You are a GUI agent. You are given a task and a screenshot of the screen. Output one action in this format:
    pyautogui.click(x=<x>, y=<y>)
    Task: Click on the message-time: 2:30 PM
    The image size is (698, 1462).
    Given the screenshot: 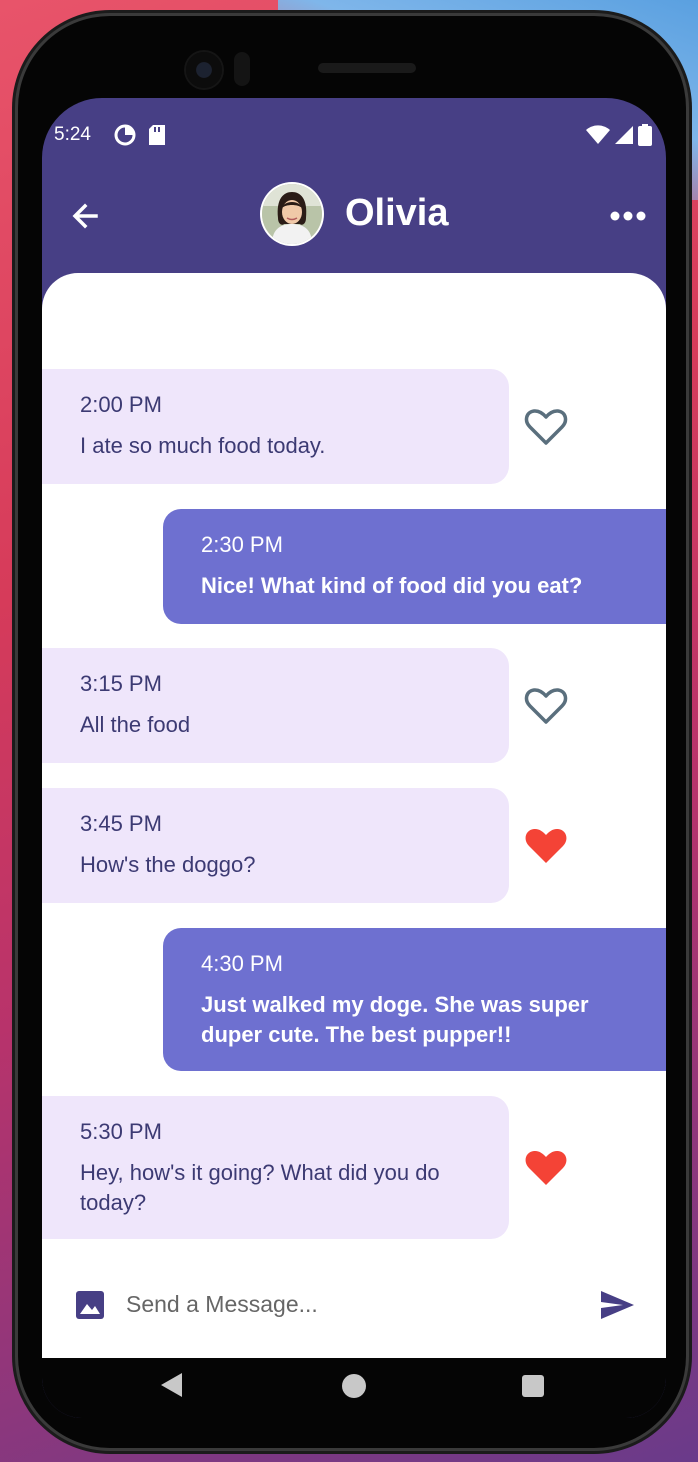 What is the action you would take?
    pyautogui.click(x=242, y=544)
    